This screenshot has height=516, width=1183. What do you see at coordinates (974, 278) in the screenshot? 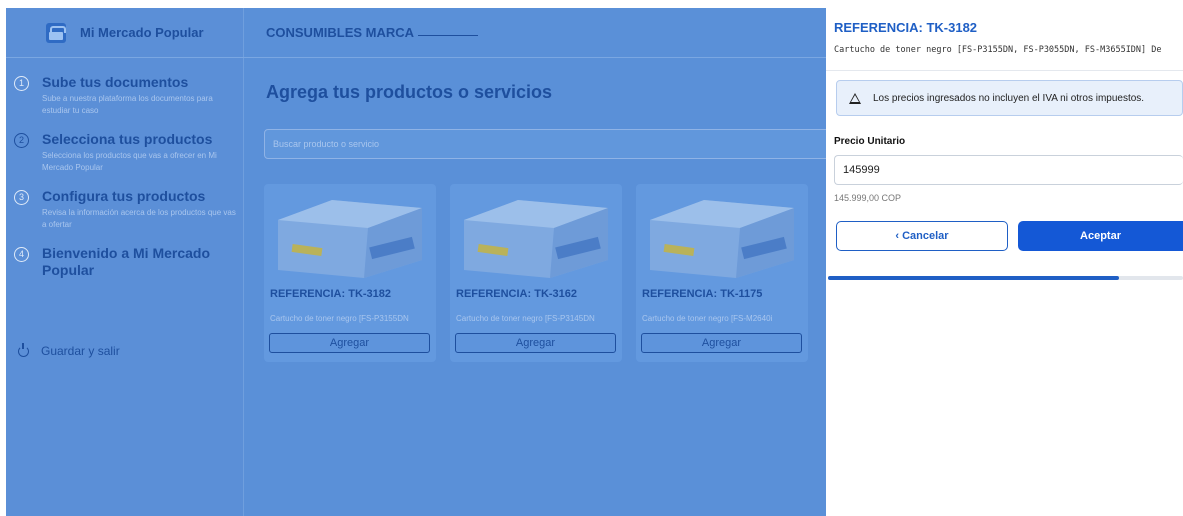
I see `progress-fill` at bounding box center [974, 278].